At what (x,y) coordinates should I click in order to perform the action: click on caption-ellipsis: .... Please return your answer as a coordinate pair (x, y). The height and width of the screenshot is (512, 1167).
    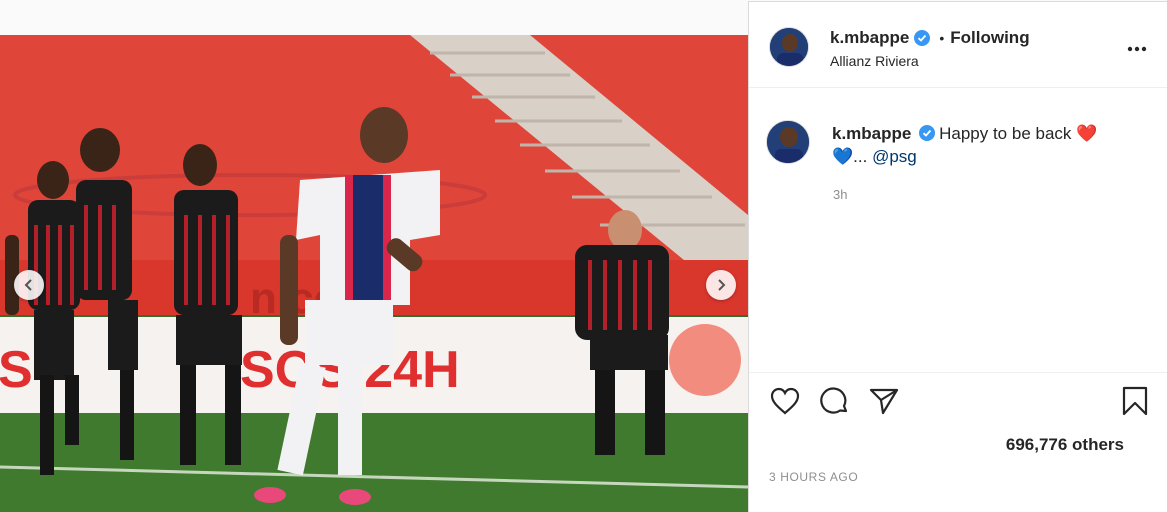
    Looking at the image, I should click on (860, 156).